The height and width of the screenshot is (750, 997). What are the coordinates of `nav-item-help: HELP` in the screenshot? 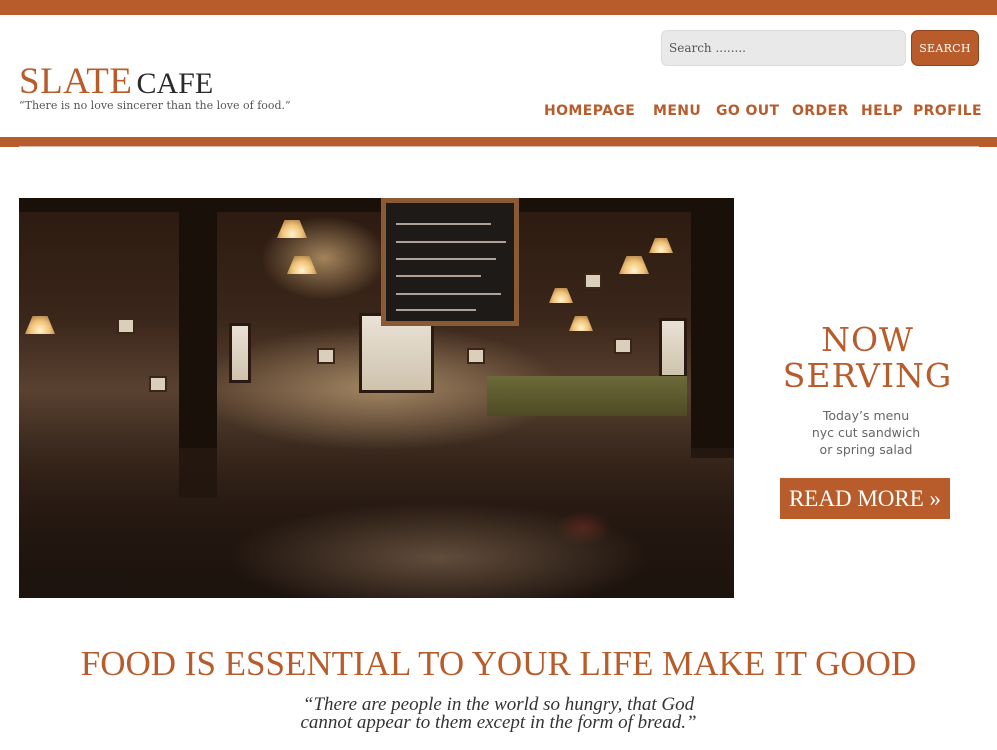 It's located at (882, 111).